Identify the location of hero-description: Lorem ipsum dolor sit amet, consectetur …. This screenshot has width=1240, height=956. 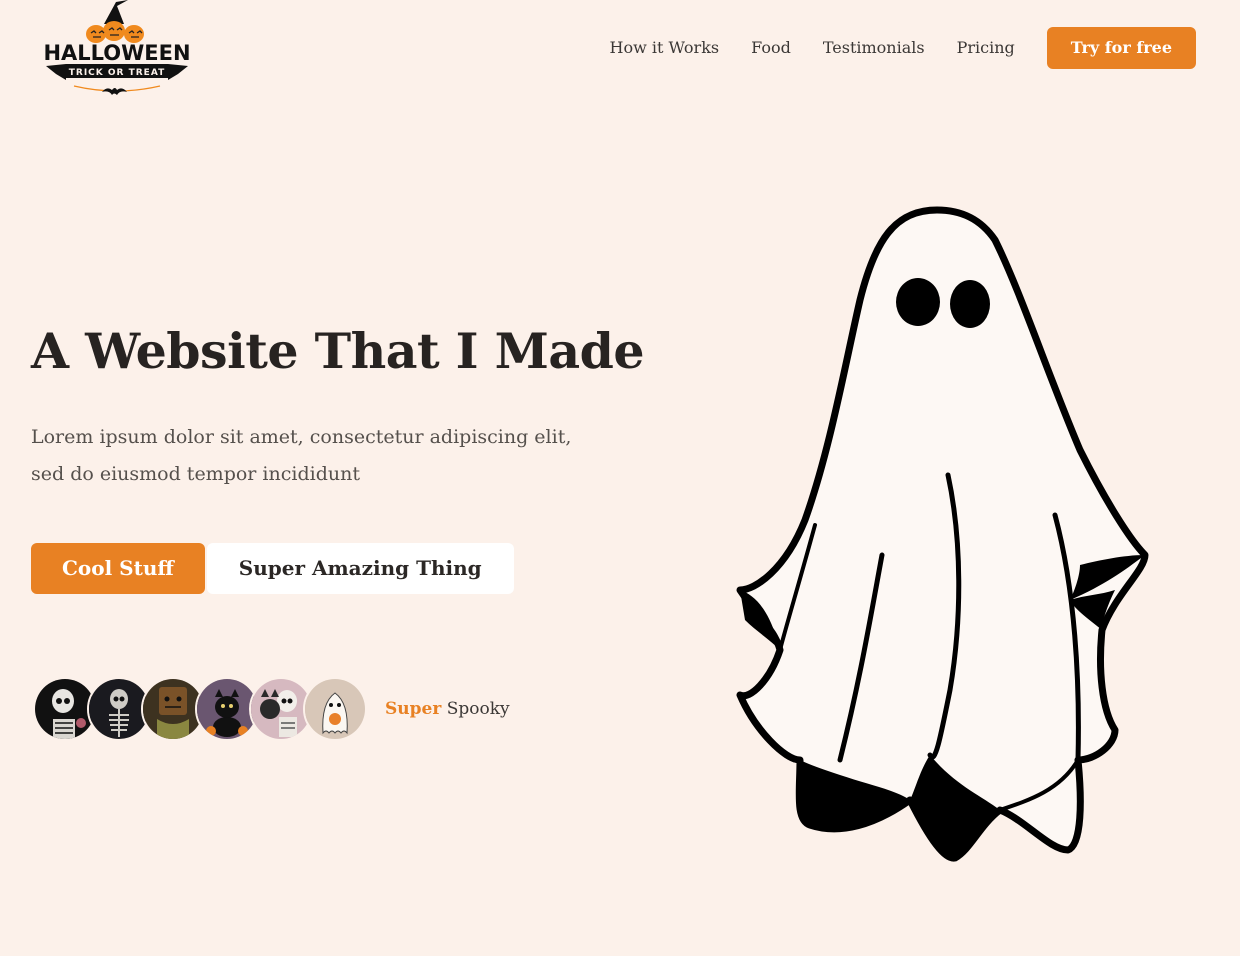
(301, 455).